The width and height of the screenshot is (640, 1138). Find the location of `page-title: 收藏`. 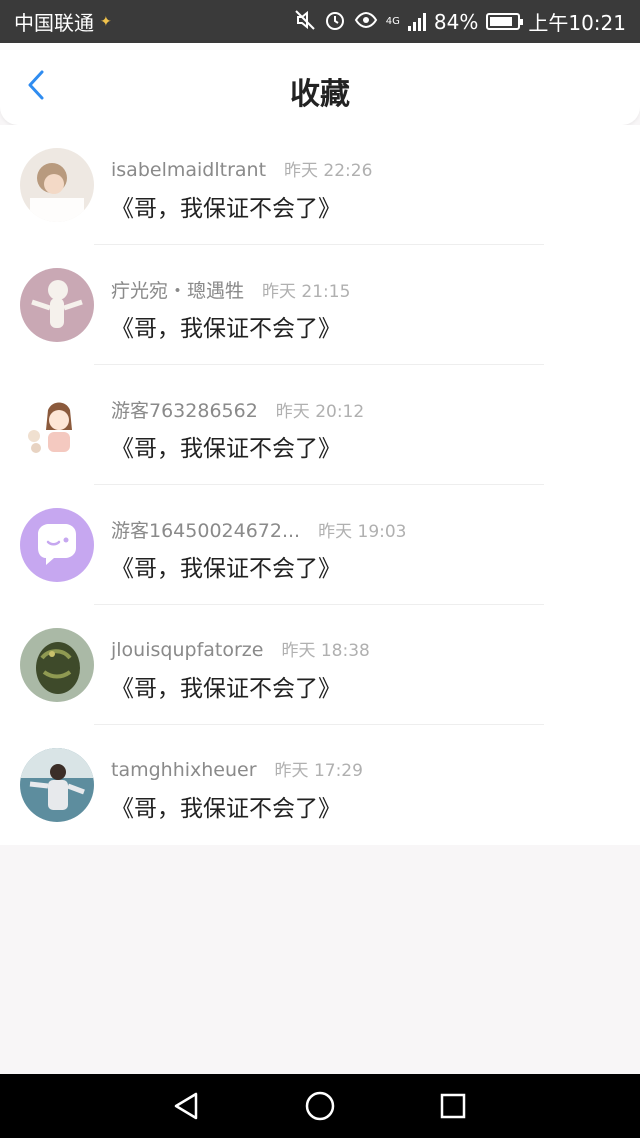

page-title: 收藏 is located at coordinates (320, 94).